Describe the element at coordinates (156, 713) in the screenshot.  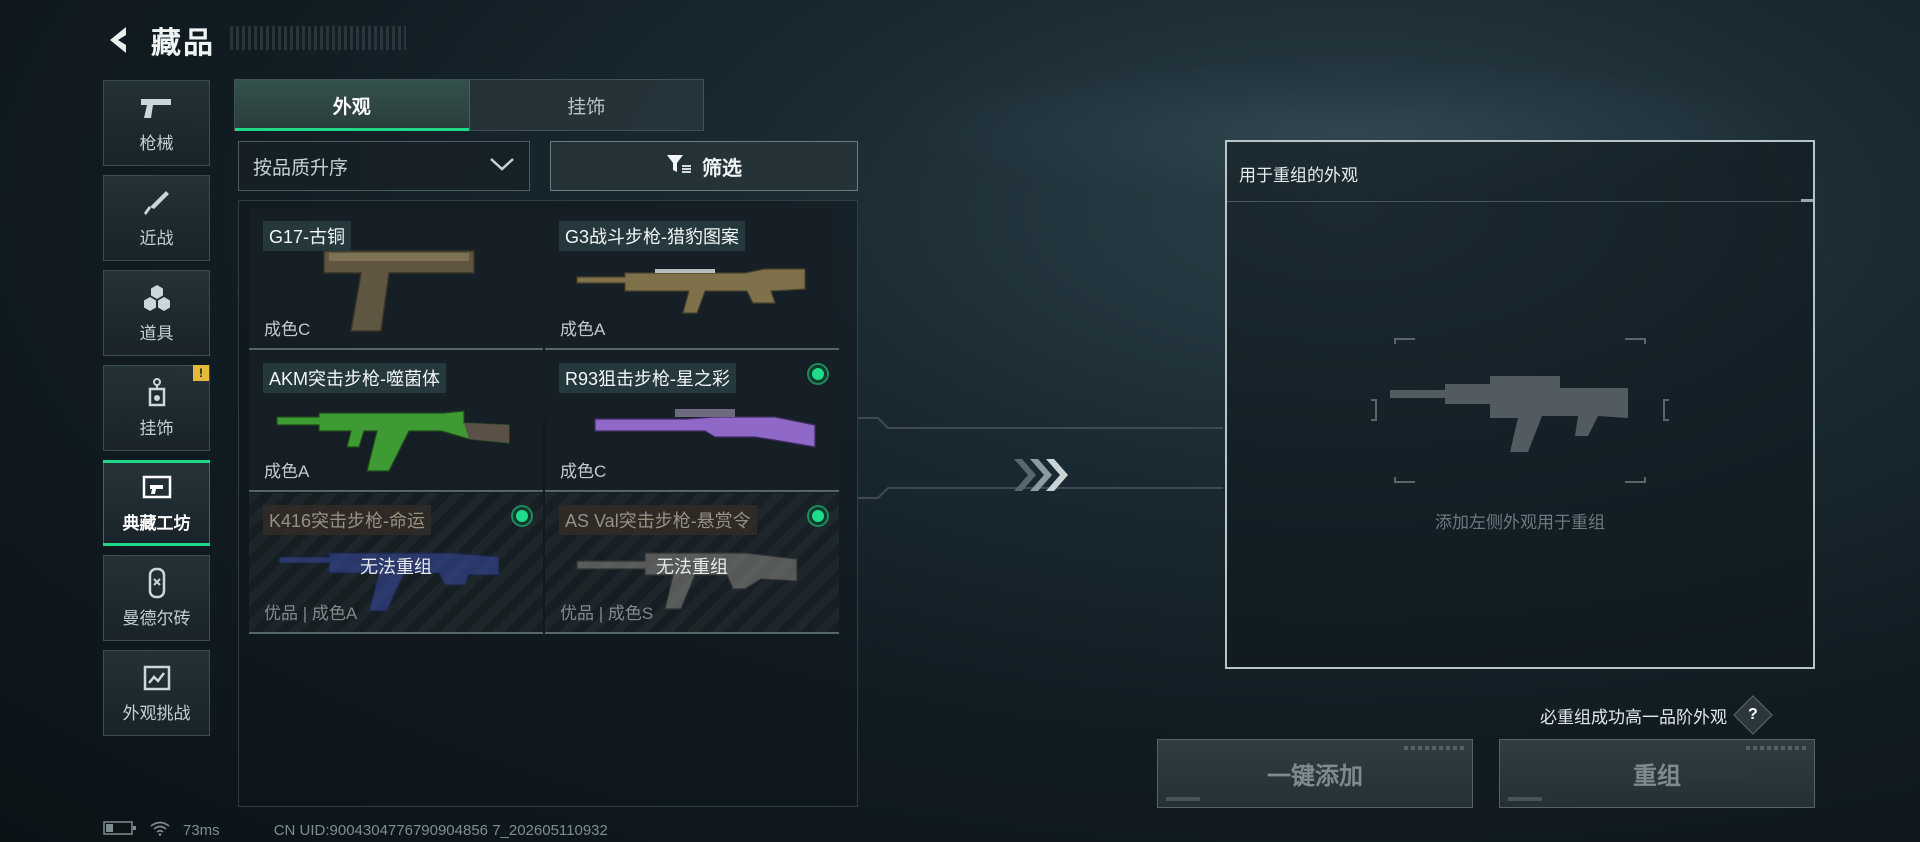
I see `category-label: 外观挑战` at that location.